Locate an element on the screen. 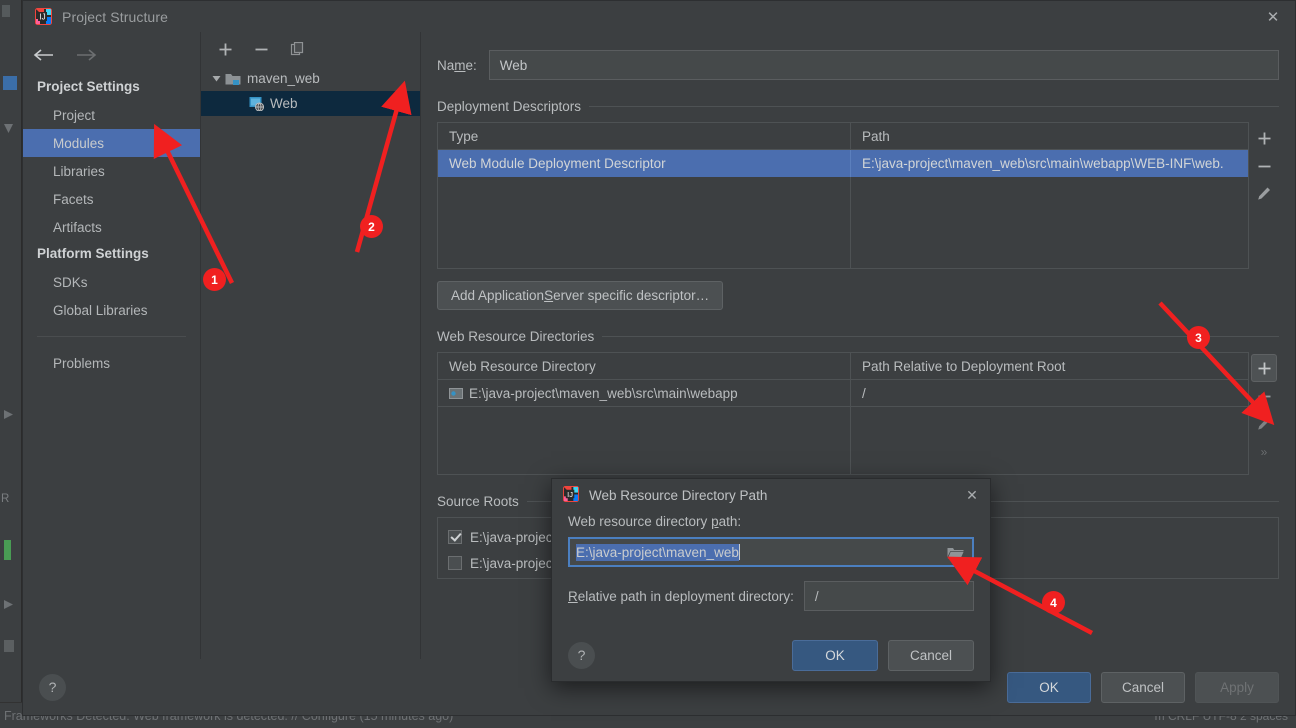 The image size is (1296, 728). source-roots-title: Source Roots is located at coordinates (478, 501).